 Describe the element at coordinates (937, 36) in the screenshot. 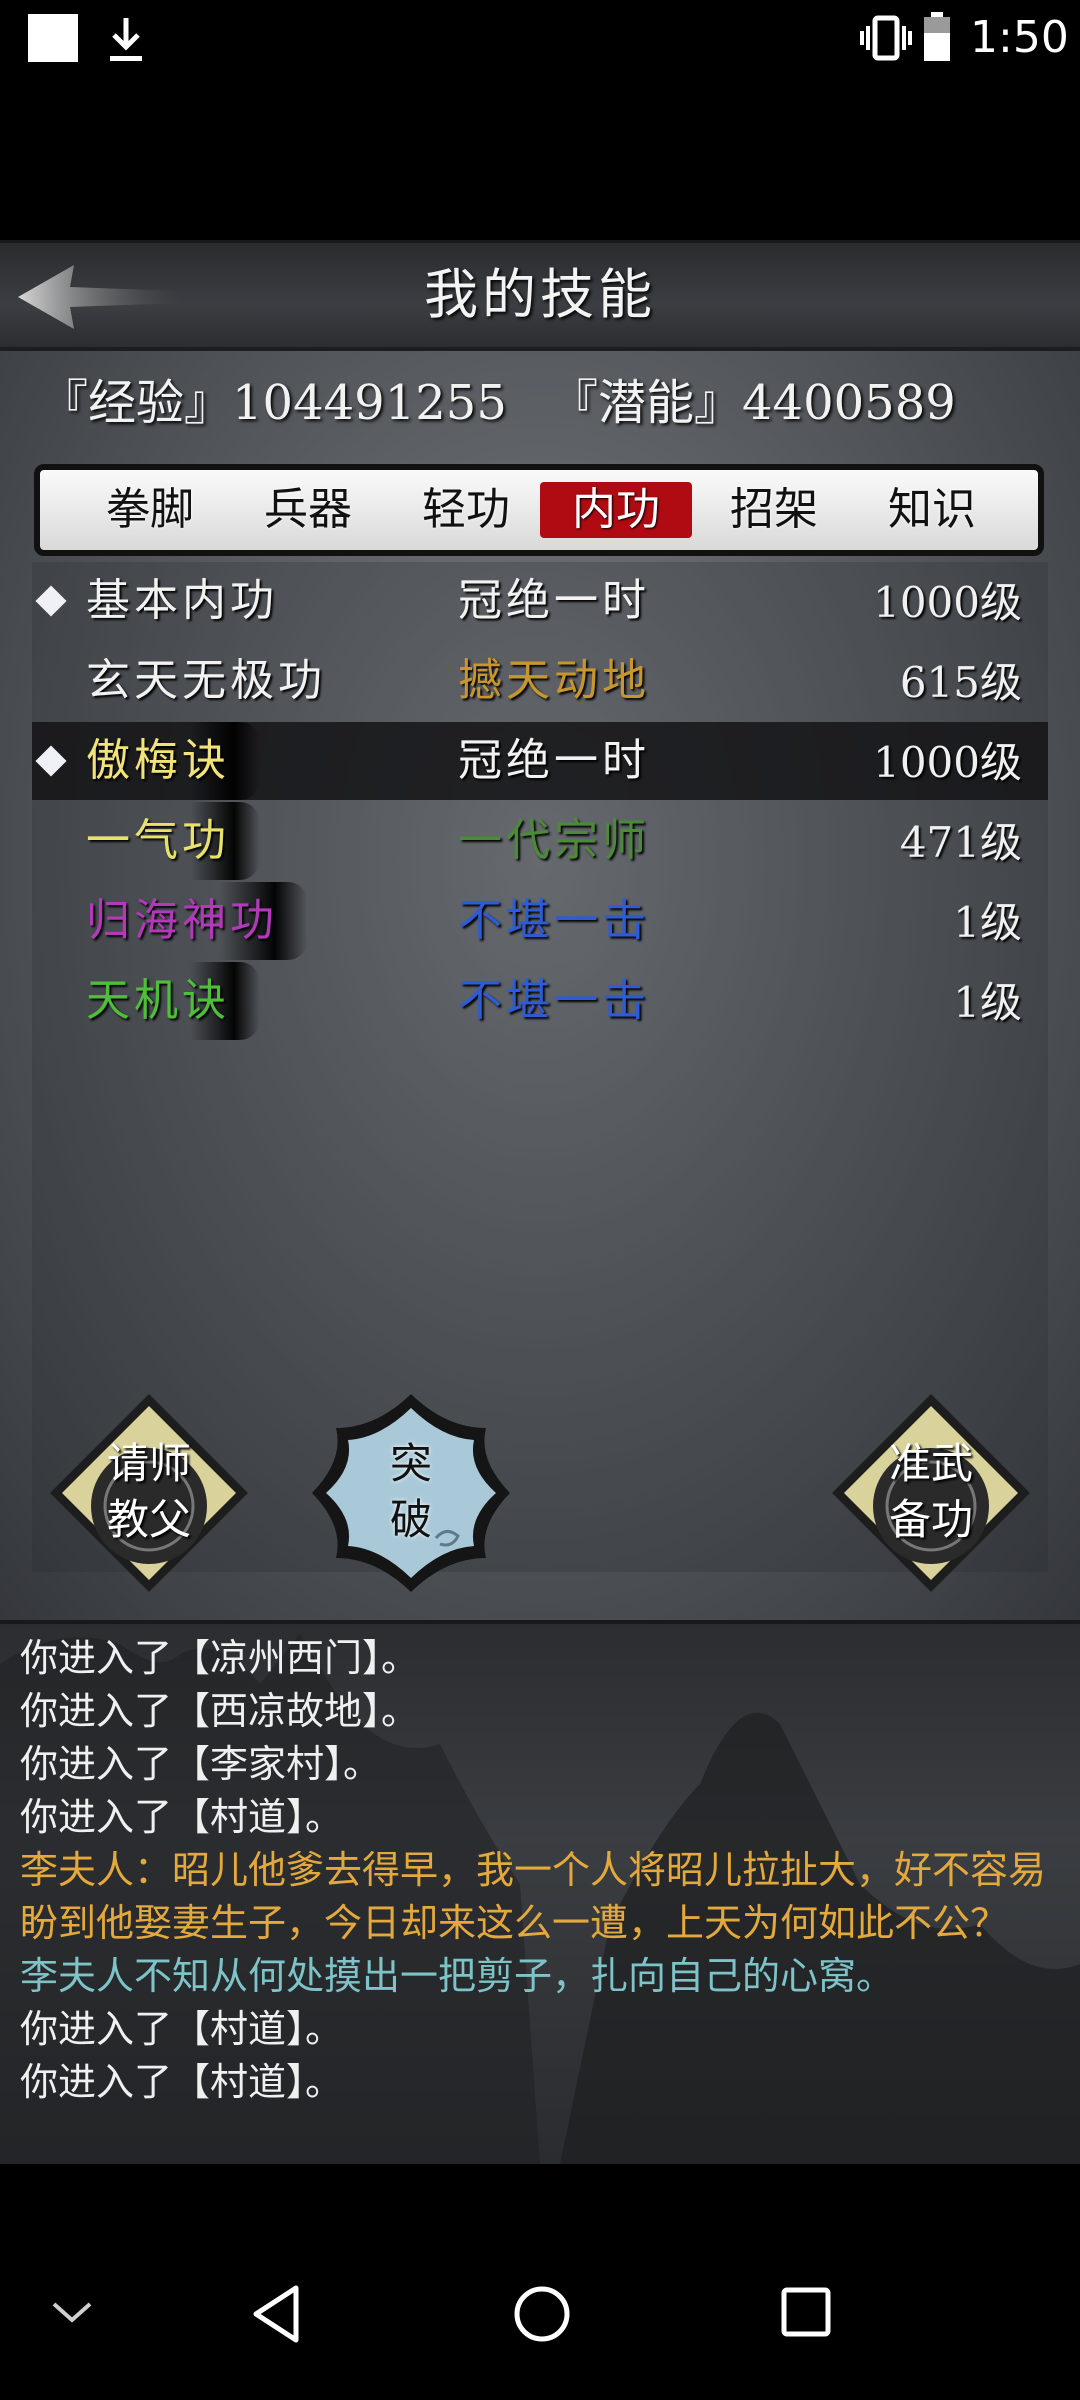

I see `battery-icon` at that location.